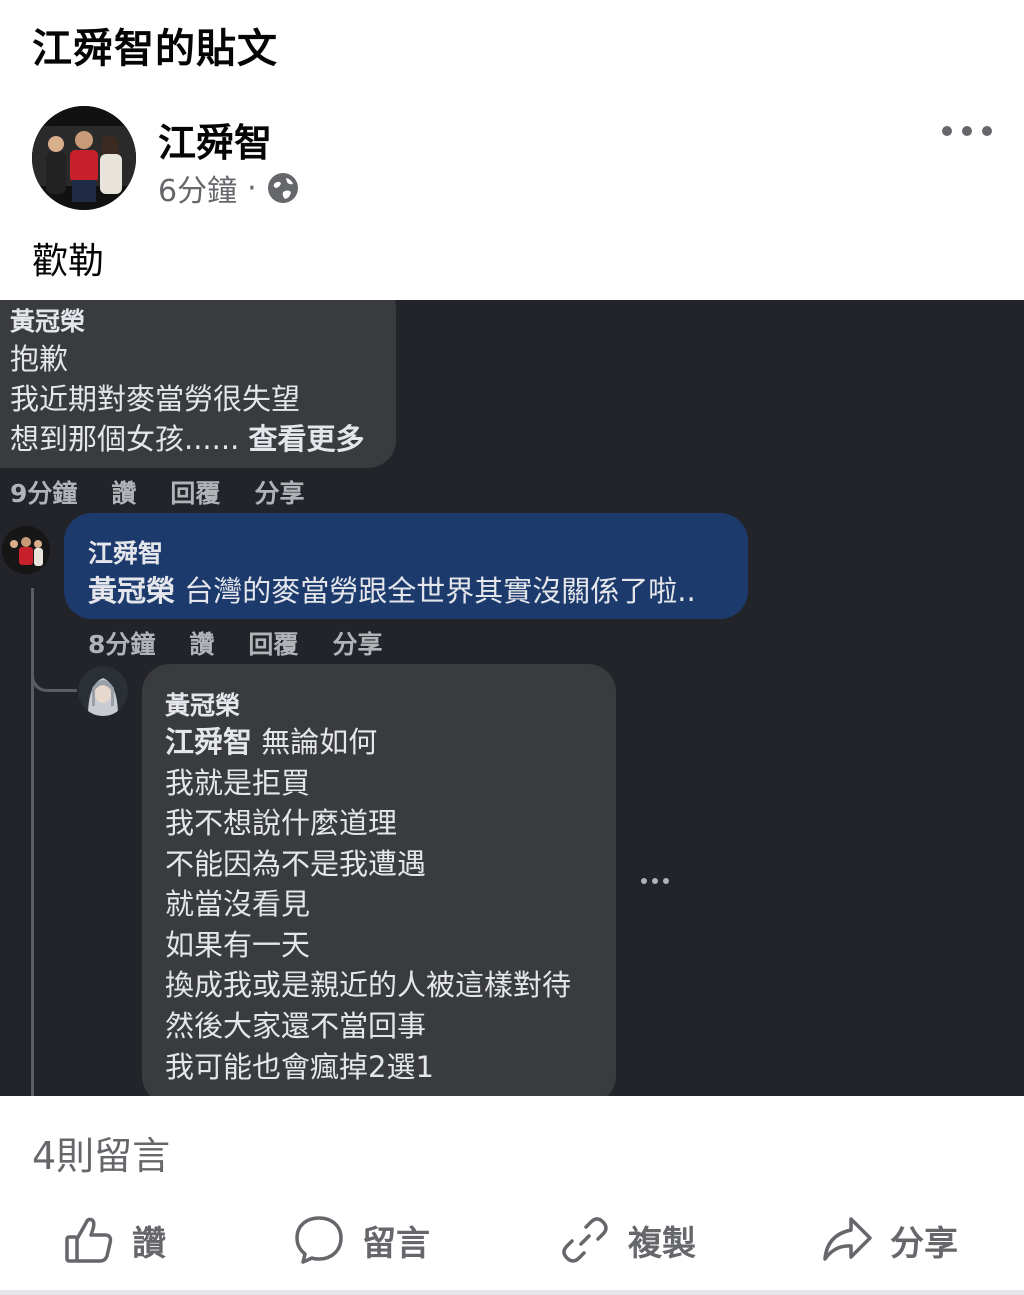  I want to click on comment-time: 9分鐘, so click(44, 493).